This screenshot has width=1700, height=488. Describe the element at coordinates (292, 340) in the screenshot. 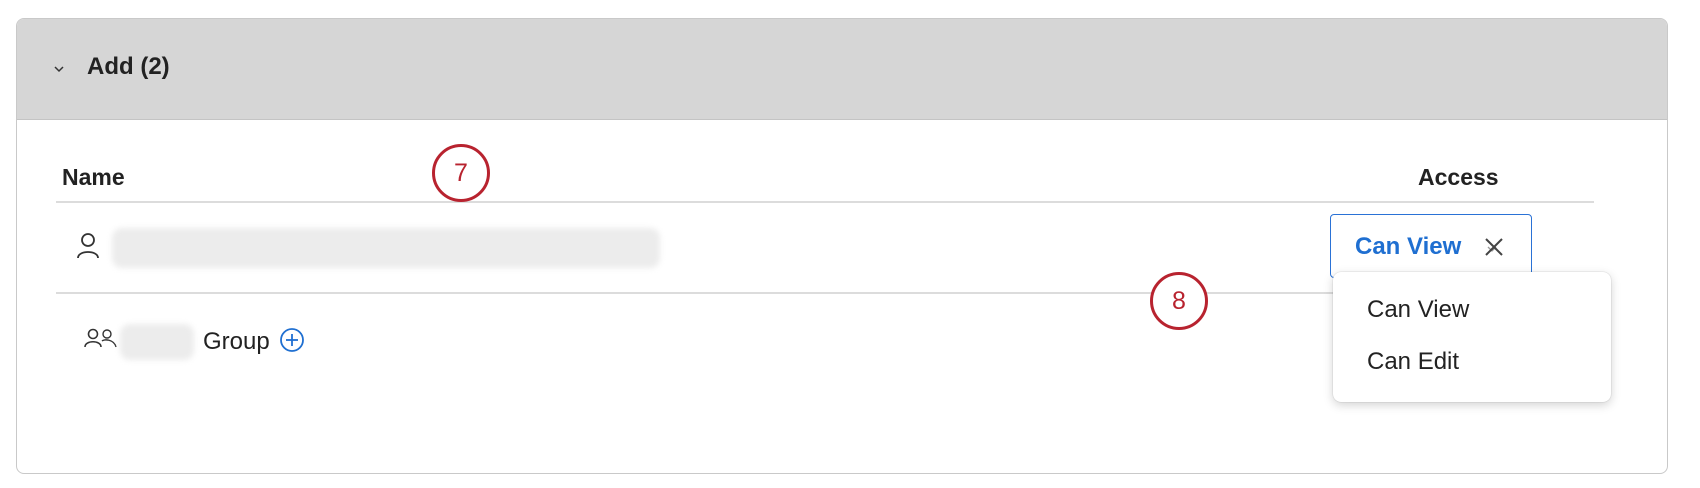

I see `plus-circle-icon` at that location.